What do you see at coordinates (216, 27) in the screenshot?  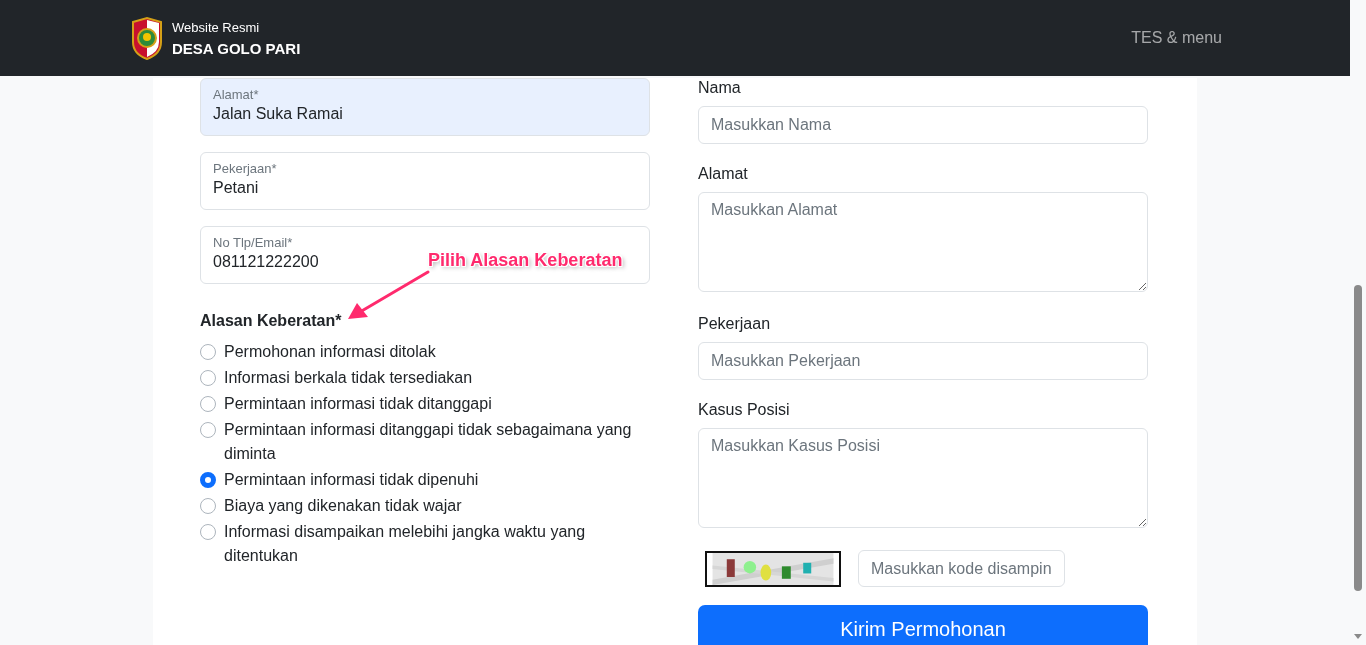 I see `site-subtitle: Website Resmi` at bounding box center [216, 27].